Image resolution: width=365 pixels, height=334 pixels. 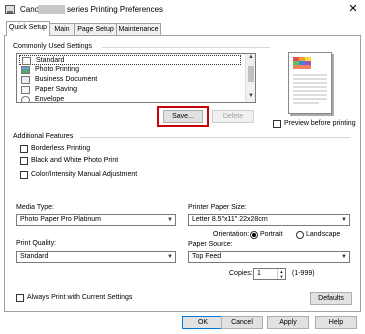 I want to click on apply-button: Apply, so click(x=288, y=322).